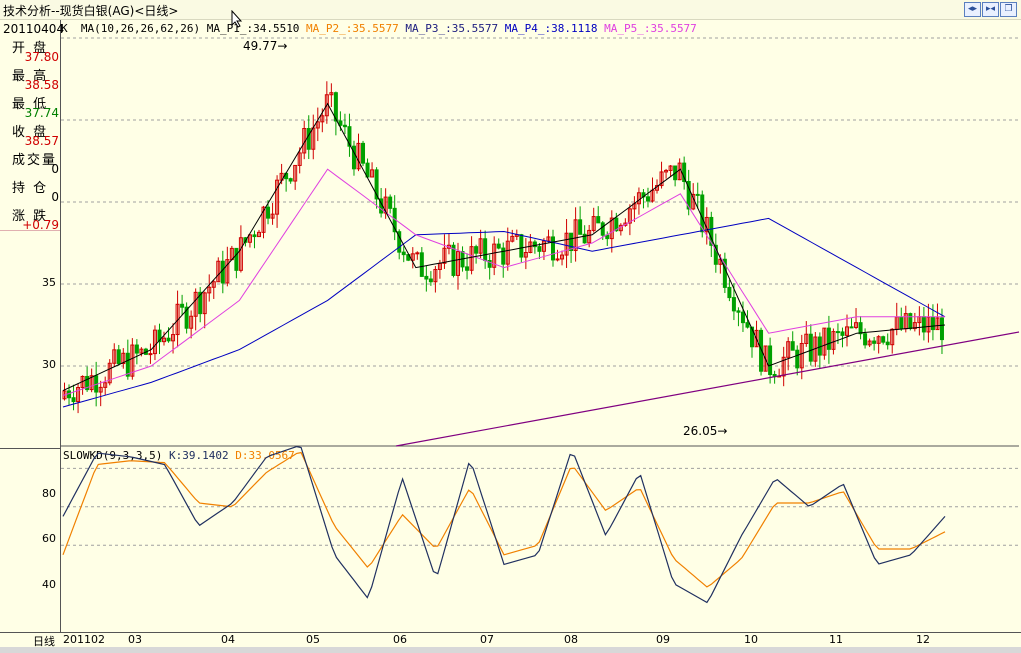 This screenshot has width=1021, height=653. Describe the element at coordinates (571, 639) in the screenshot. I see `x-tick-label: 08` at that location.